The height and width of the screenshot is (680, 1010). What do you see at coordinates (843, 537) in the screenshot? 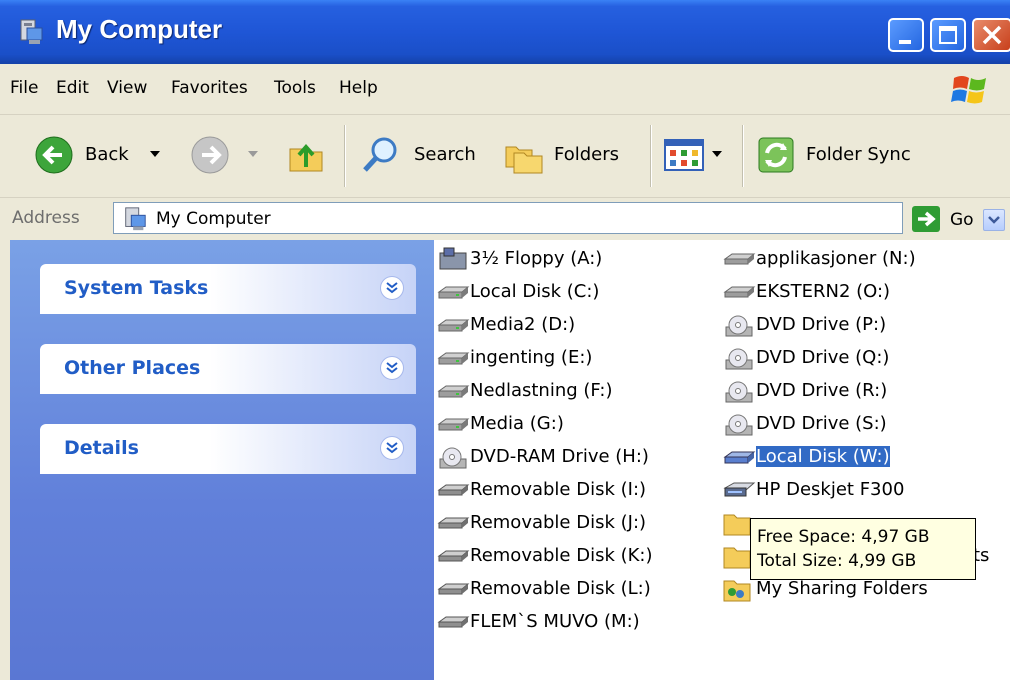
I see `free-space-text: Free Space: 4,97 GB` at bounding box center [843, 537].